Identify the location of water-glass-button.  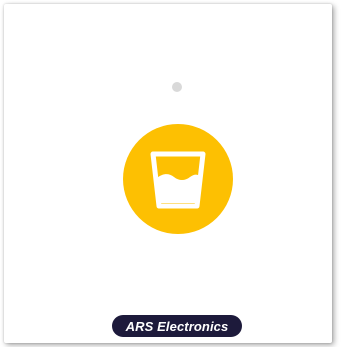
(178, 179).